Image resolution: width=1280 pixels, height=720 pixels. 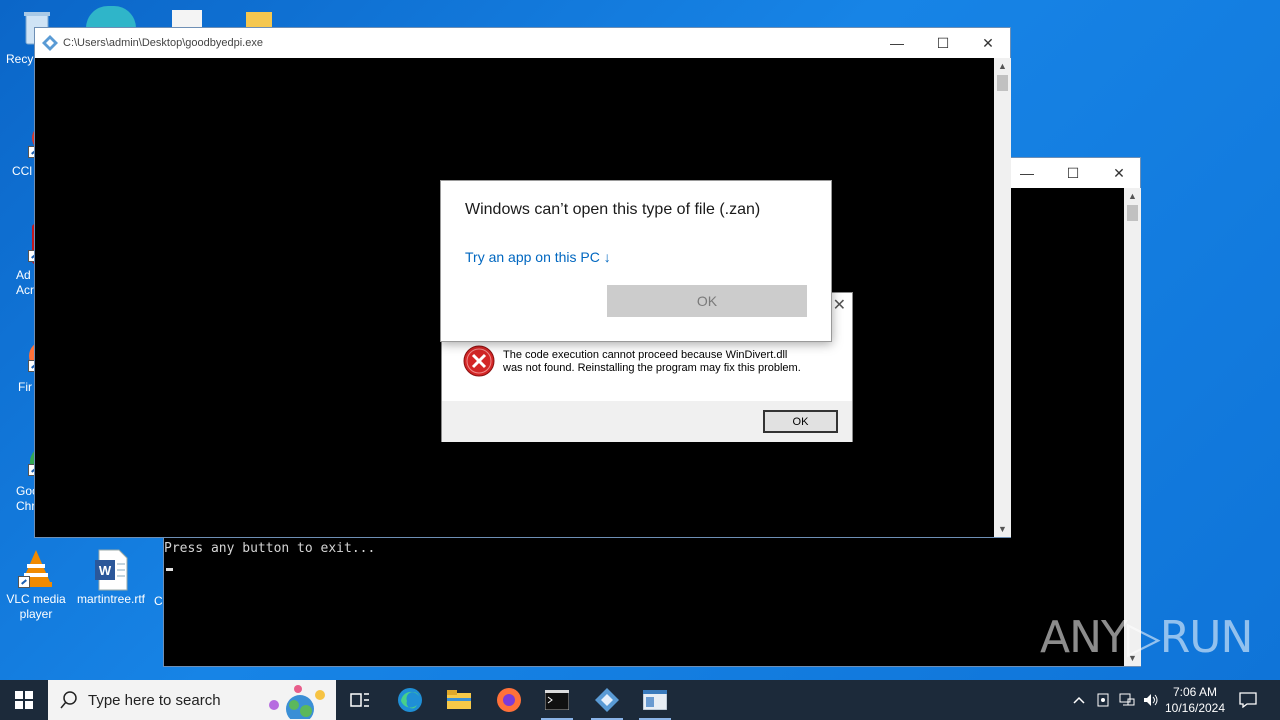 I want to click on edge-icon, so click(x=410, y=700).